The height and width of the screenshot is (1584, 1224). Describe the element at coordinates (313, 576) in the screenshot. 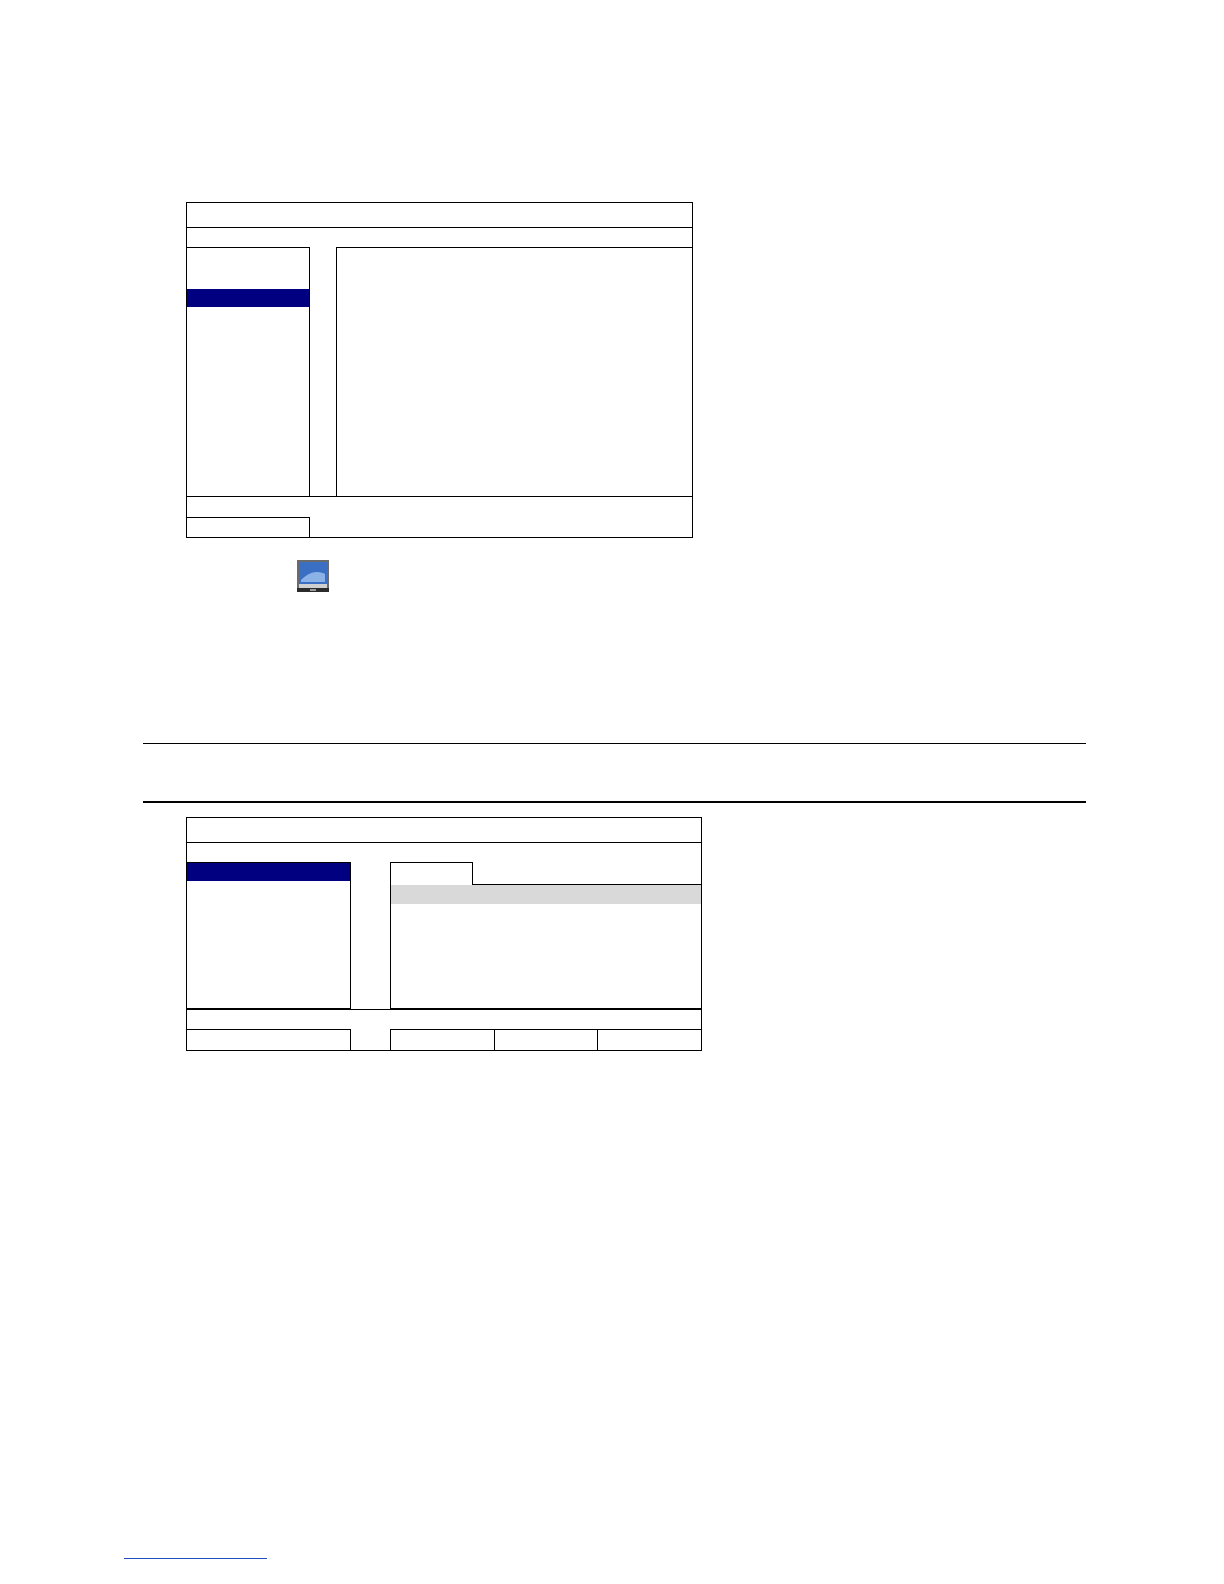

I see `monitor-icon` at that location.